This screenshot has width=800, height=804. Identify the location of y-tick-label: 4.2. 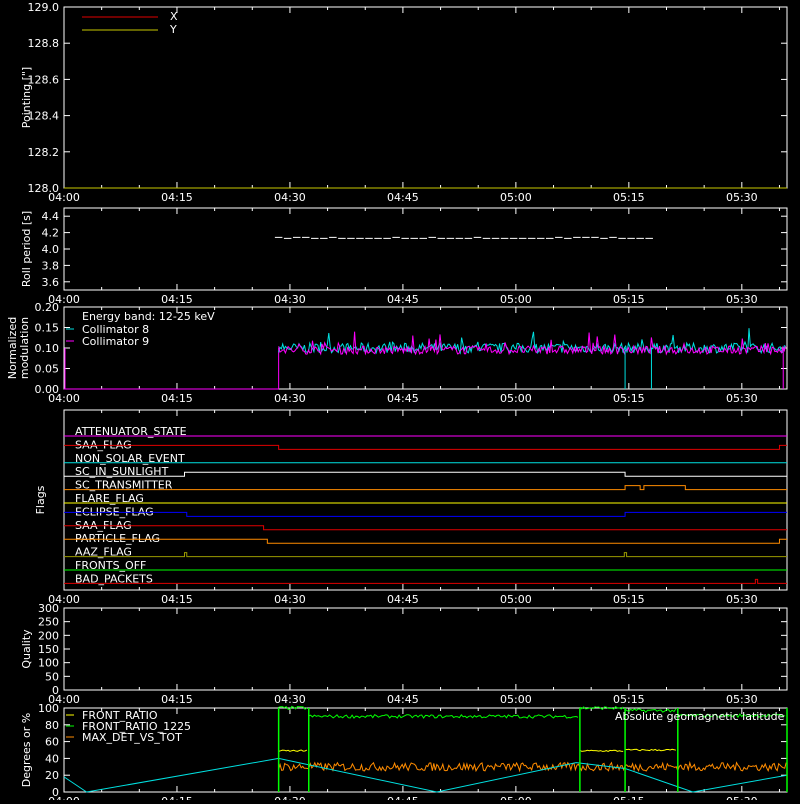
(51, 233).